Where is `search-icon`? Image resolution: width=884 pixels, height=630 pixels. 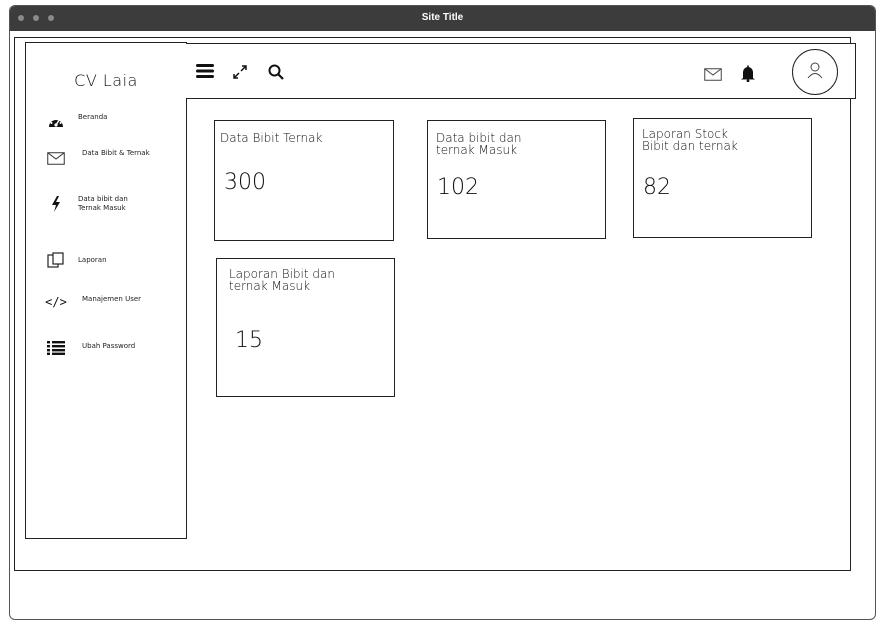 search-icon is located at coordinates (276, 74).